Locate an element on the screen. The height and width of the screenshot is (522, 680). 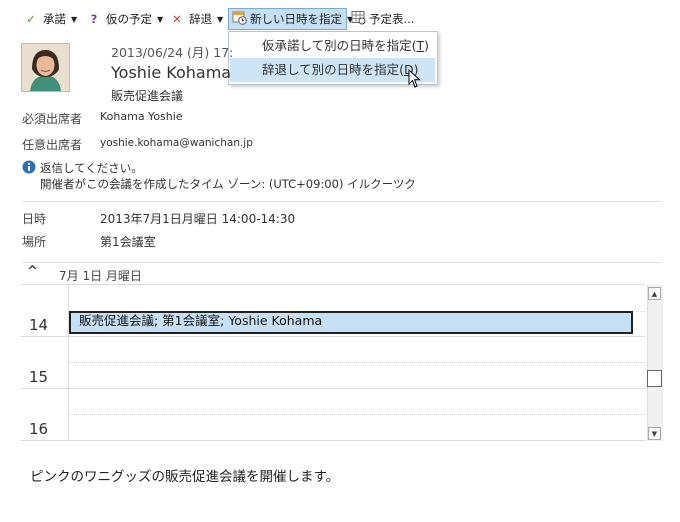
info-line-1: 返信してください。 is located at coordinates (91, 168).